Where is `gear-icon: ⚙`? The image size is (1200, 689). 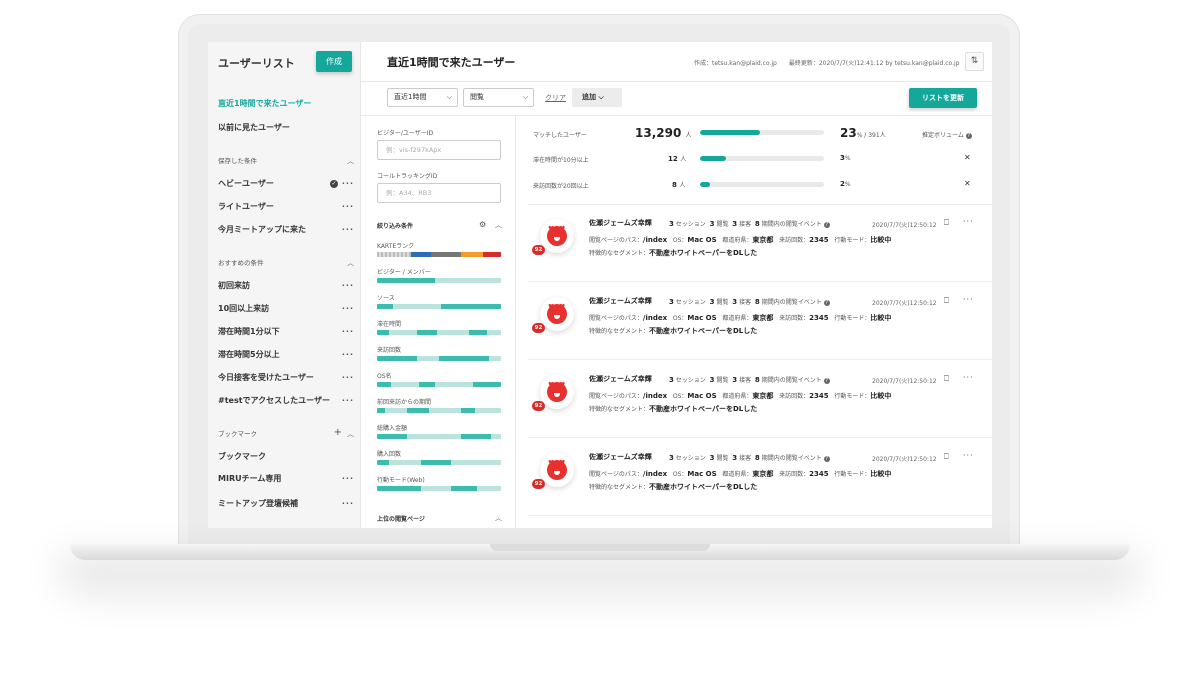 gear-icon: ⚙ is located at coordinates (482, 224).